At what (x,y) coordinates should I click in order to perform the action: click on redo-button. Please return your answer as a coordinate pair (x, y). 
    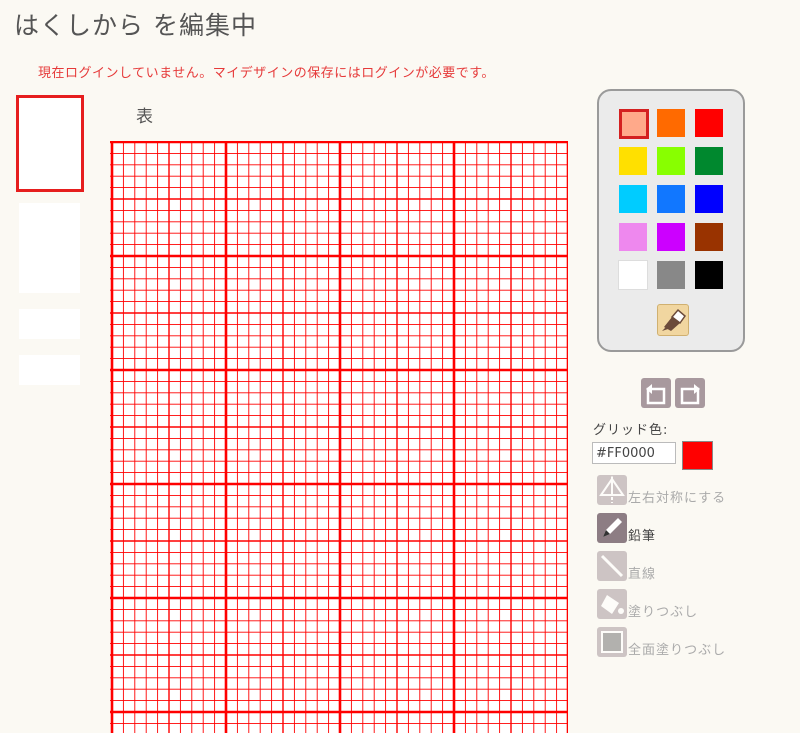
    Looking at the image, I should click on (690, 393).